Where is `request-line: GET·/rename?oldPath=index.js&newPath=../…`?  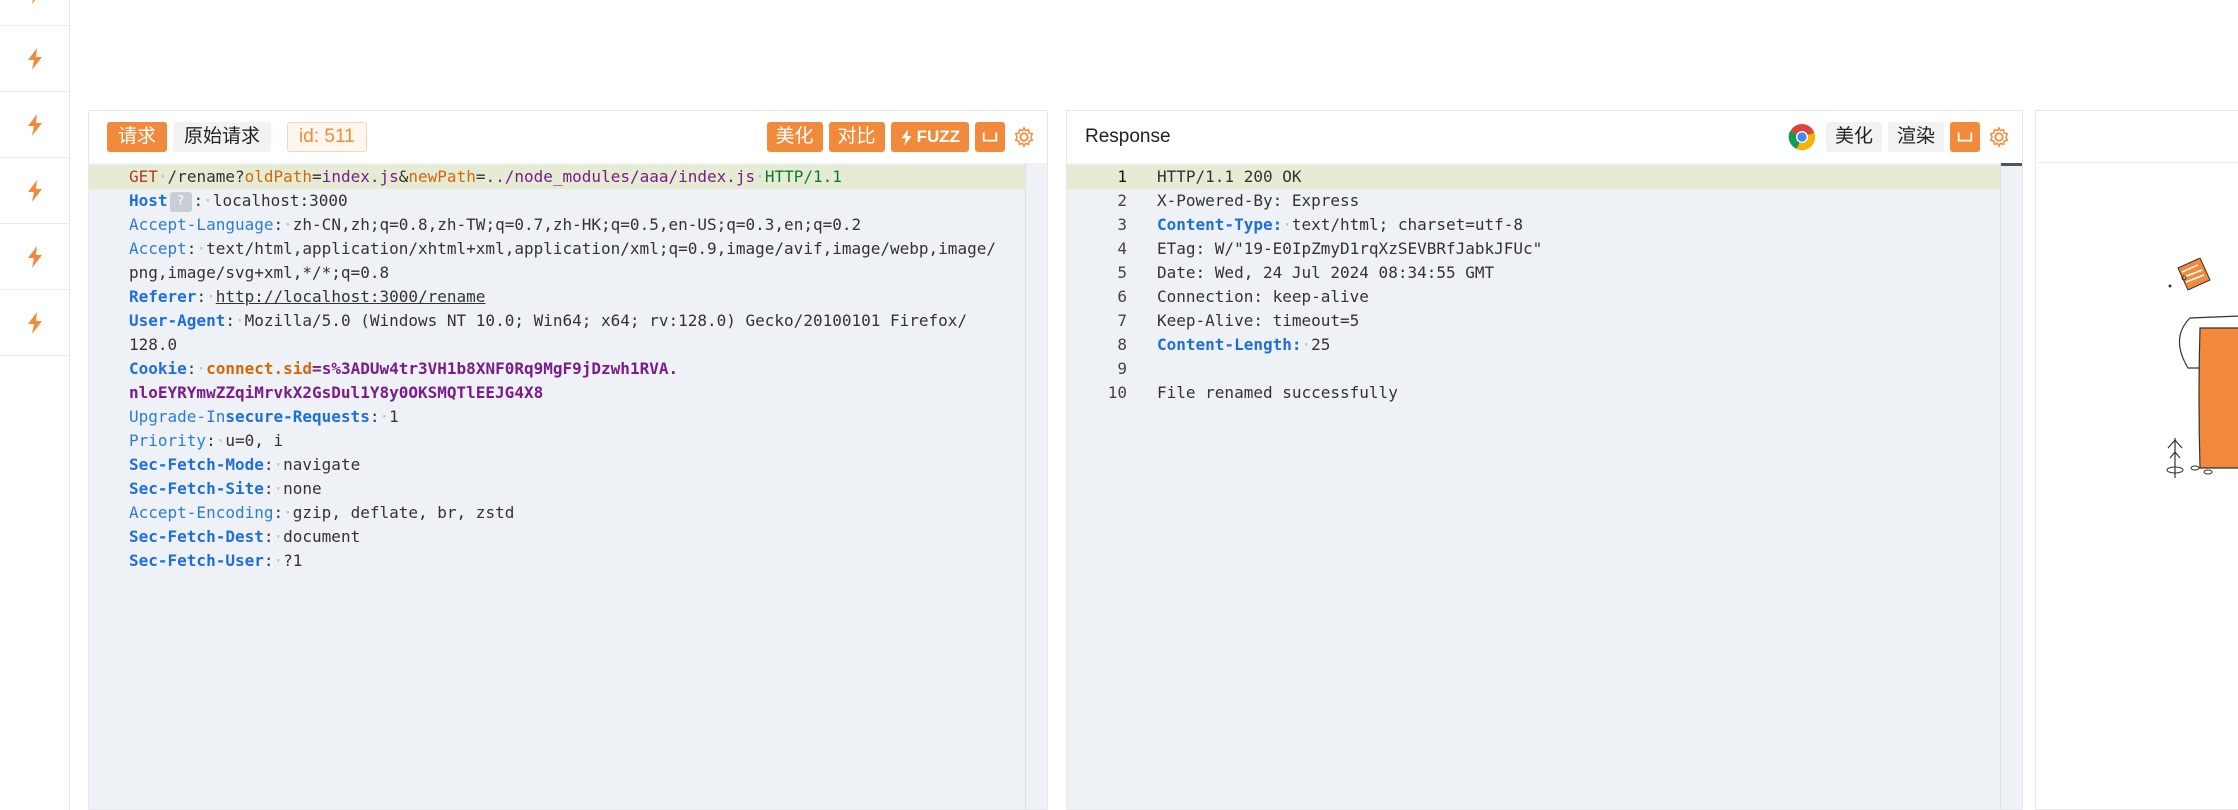
request-line: GET·/rename?oldPath=index.js&newPath=../… is located at coordinates (557, 177).